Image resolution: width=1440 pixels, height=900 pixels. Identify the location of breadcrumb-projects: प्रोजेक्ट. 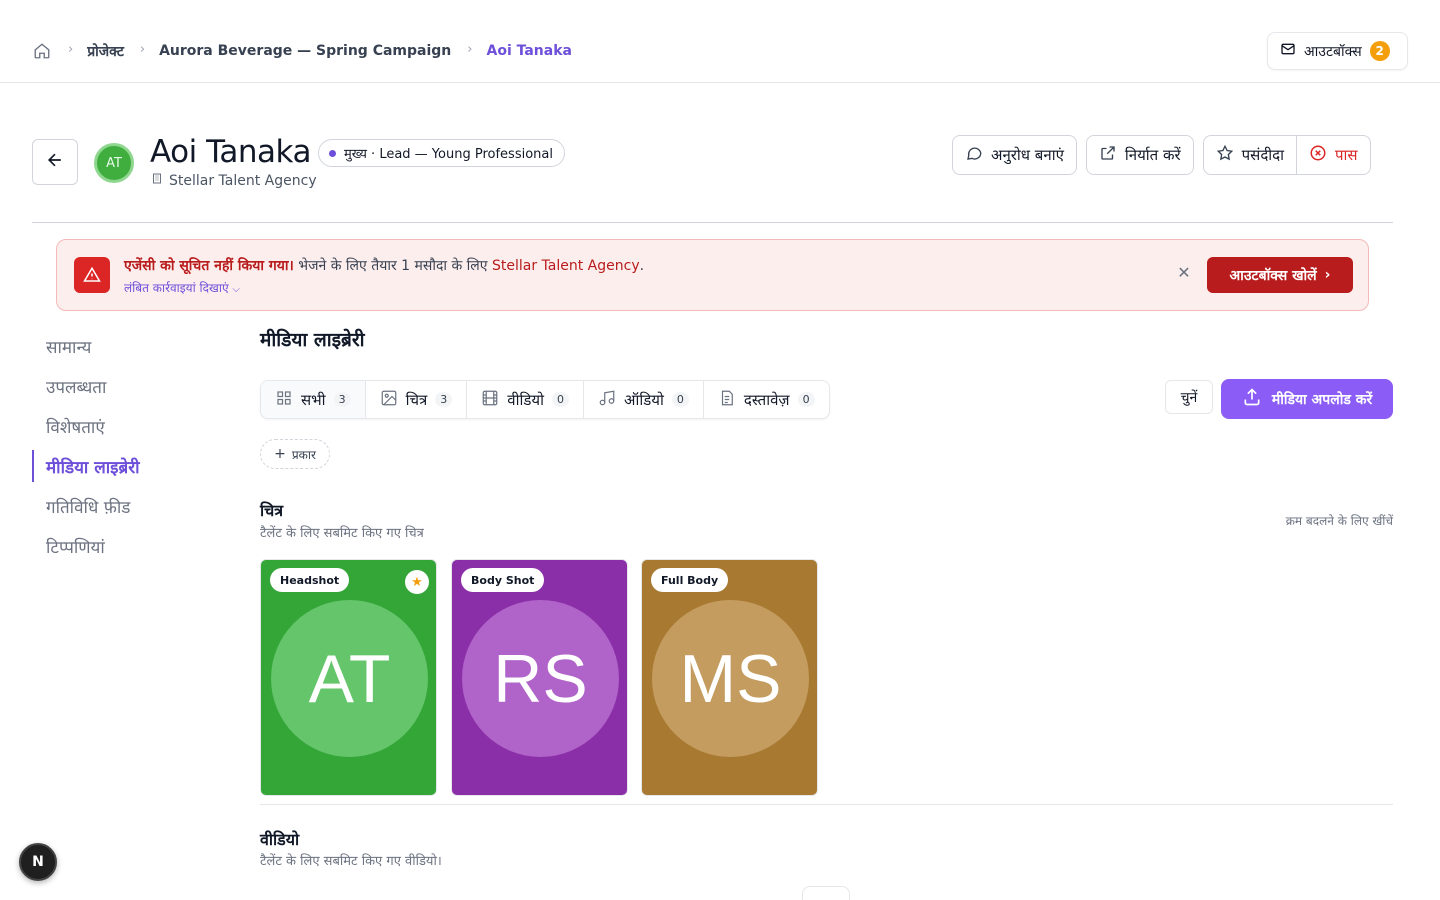
(105, 51).